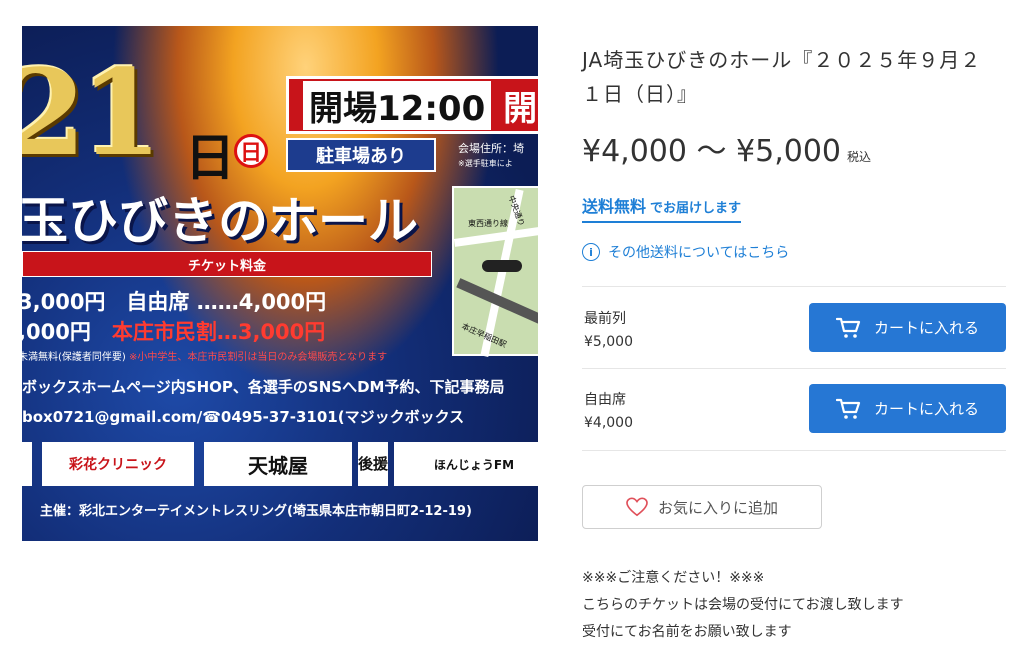  I want to click on product-title: JA埼玉ひびきのホール『２０２５年９月２１日（日）』, so click(782, 77).